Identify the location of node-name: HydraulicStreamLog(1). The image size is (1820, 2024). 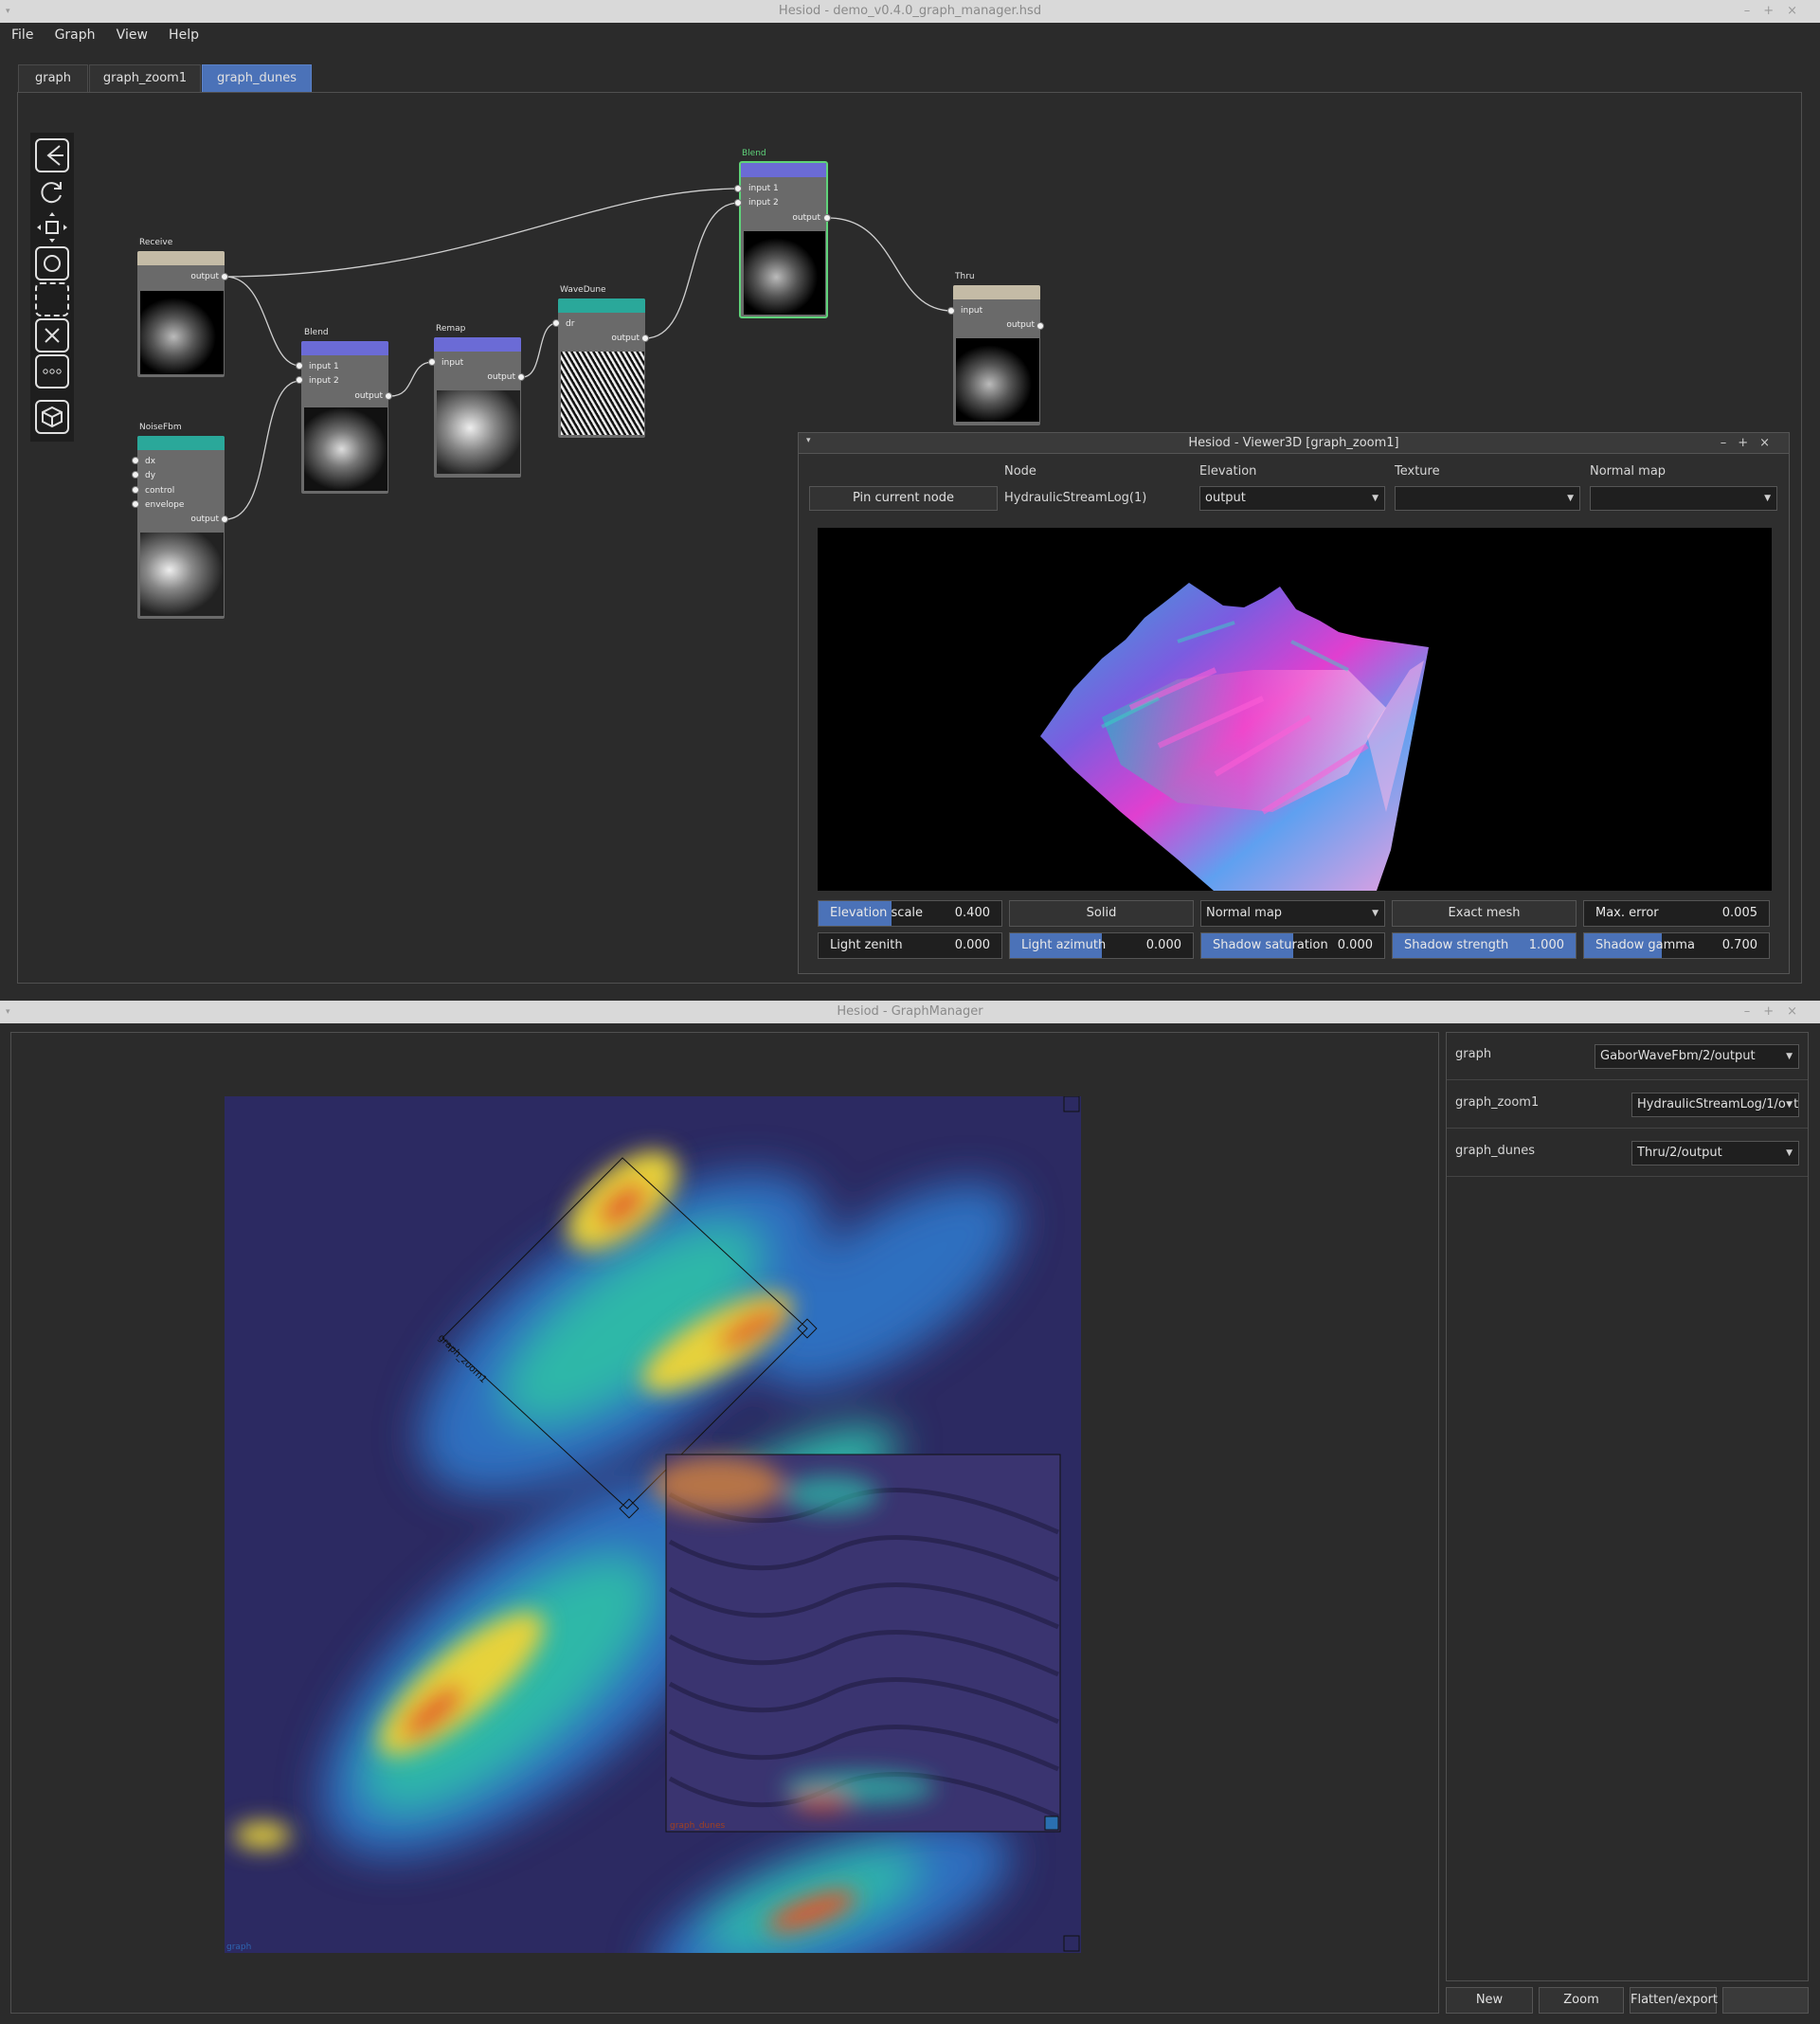
(1075, 498).